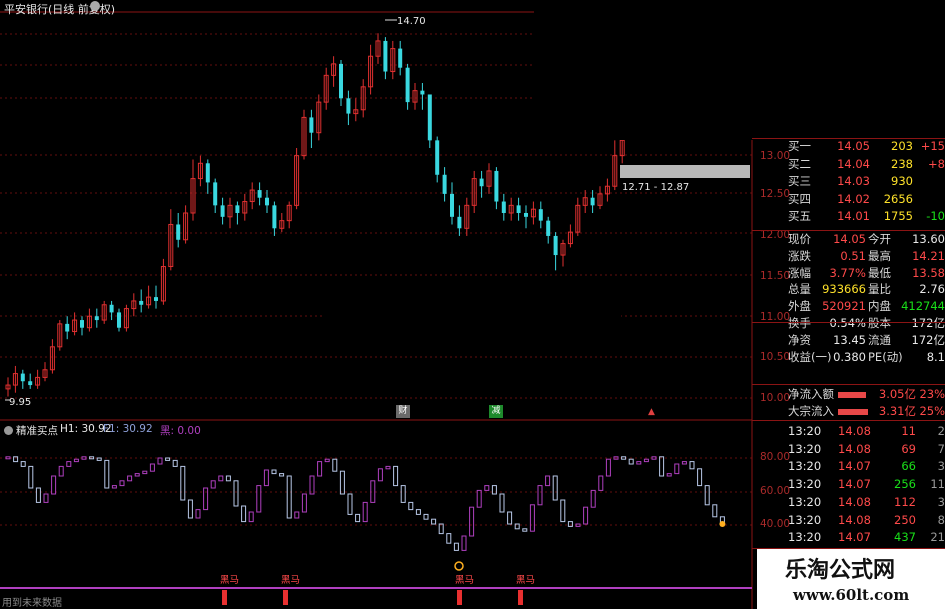 This screenshot has width=945, height=609. What do you see at coordinates (851, 164) in the screenshot?
I see `orderbook-row: 买二 14.04 238 +8` at bounding box center [851, 164].